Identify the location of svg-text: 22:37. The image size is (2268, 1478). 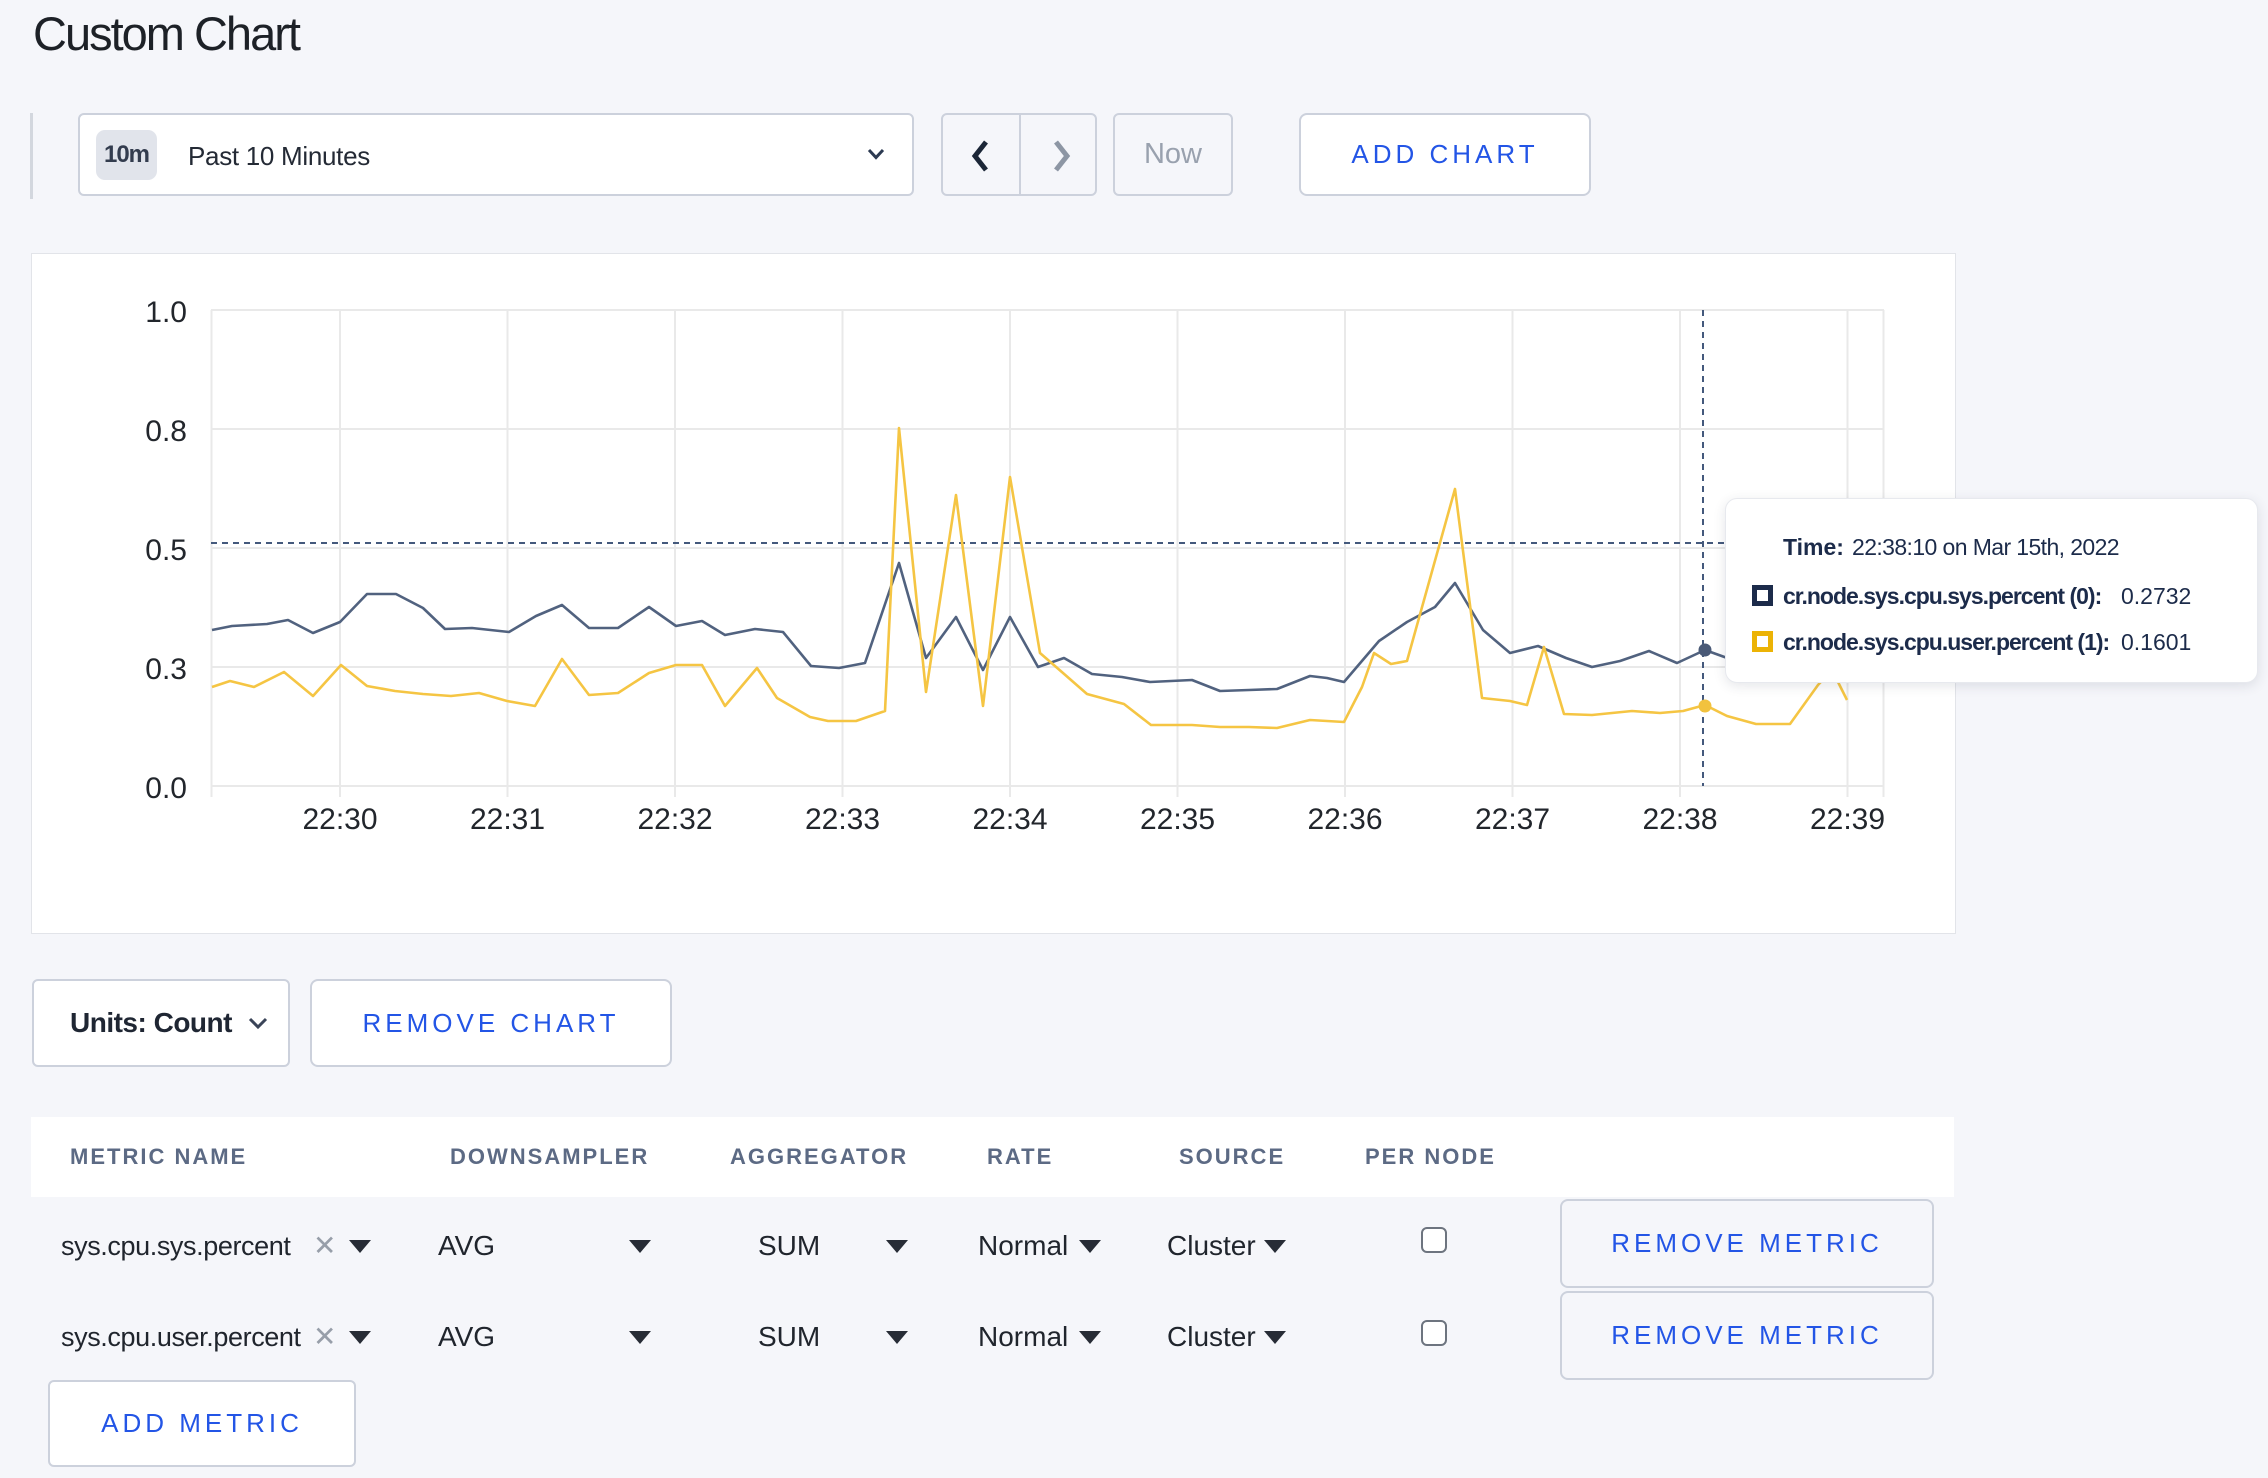
(1512, 819).